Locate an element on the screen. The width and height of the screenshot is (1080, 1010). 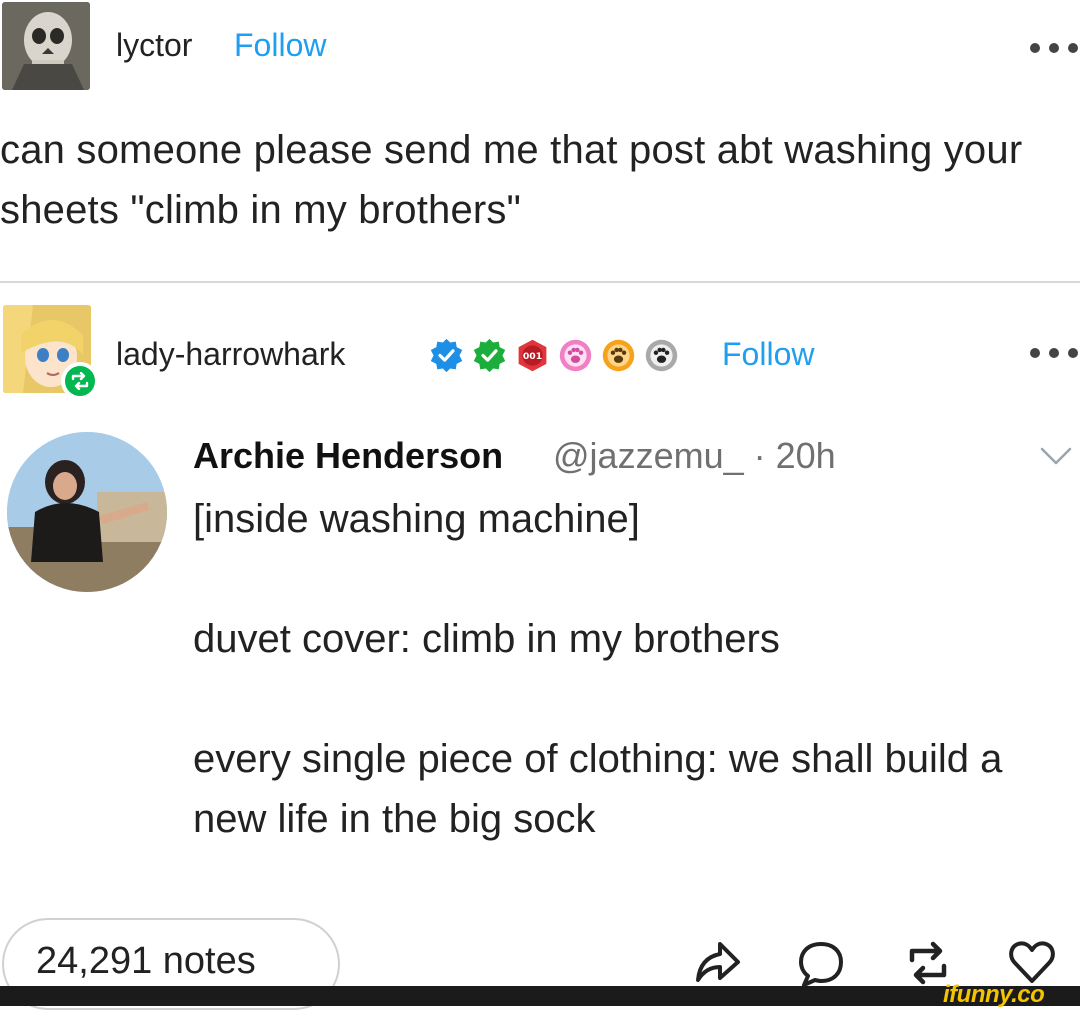
watermark-ifunny: ifunny.co is located at coordinates (994, 994).